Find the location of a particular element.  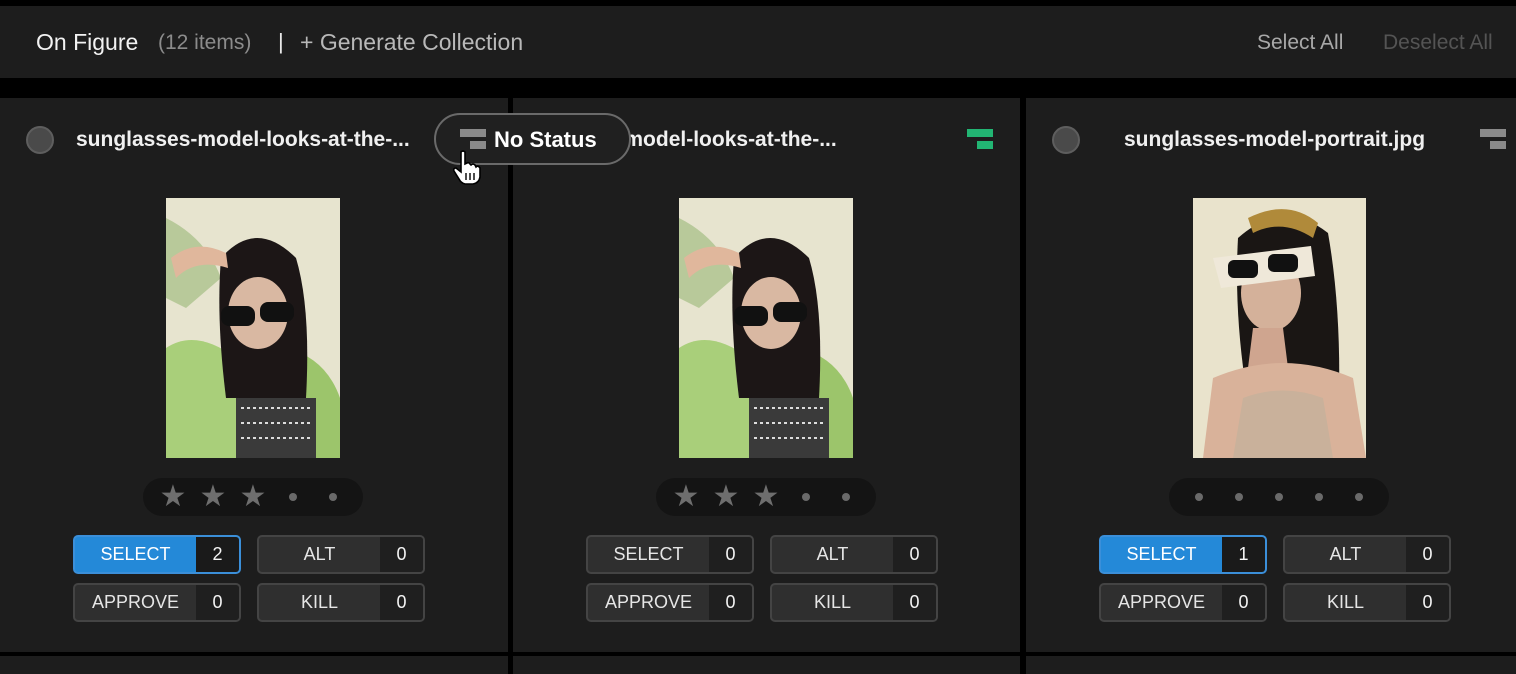

generate-collection-button: + Generate Collection is located at coordinates (411, 42).